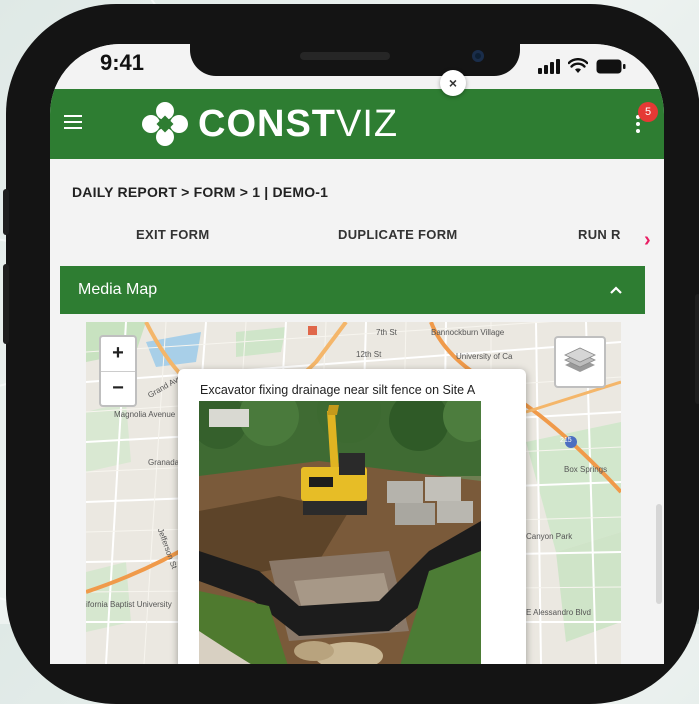  What do you see at coordinates (398, 234) in the screenshot?
I see `duplicate-form-button: DUPLICATE FORM` at bounding box center [398, 234].